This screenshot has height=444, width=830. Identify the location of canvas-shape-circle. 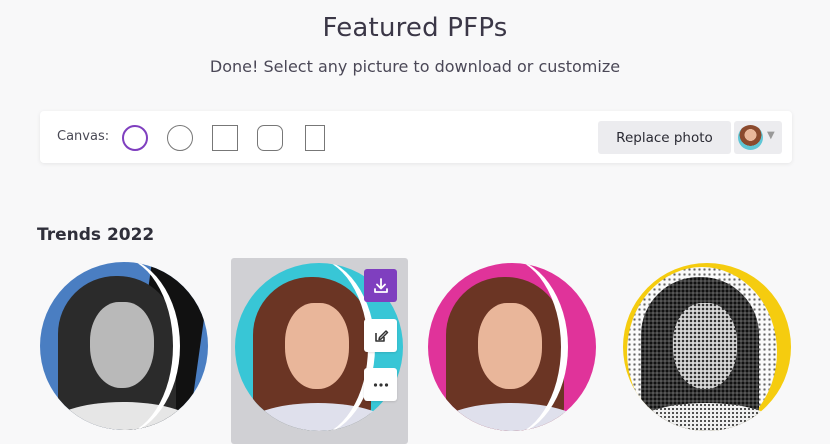
(180, 138).